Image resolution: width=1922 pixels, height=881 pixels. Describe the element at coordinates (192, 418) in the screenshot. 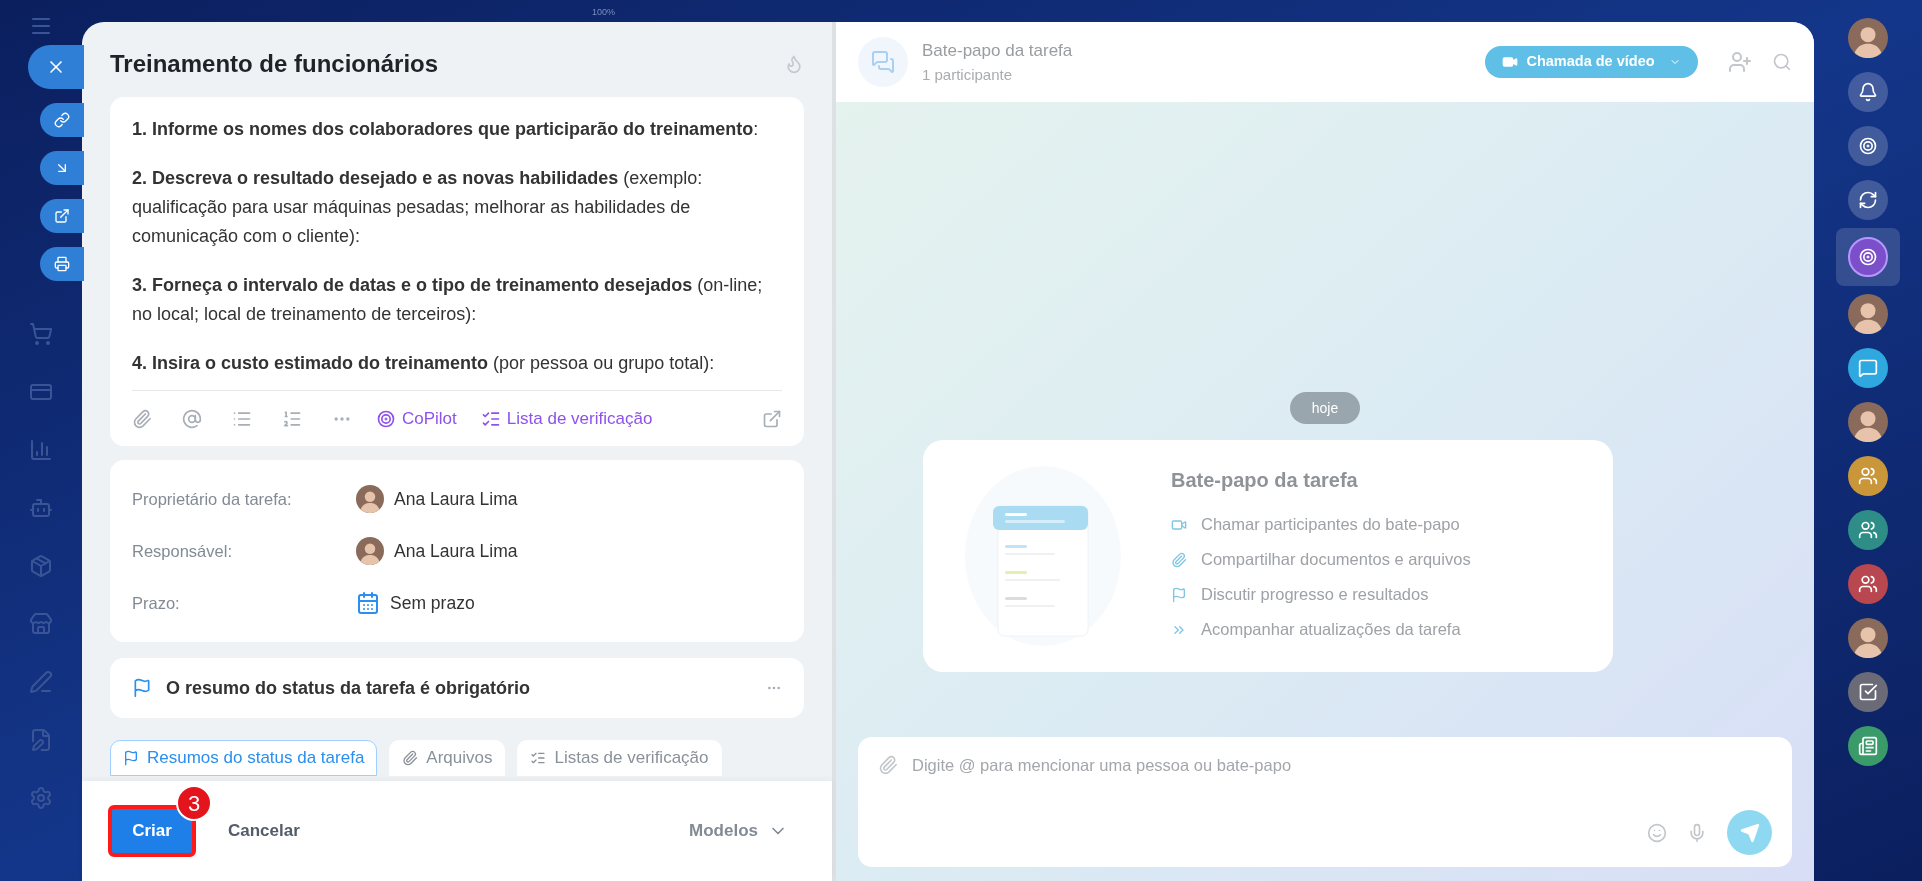

I see `mention-icon` at that location.